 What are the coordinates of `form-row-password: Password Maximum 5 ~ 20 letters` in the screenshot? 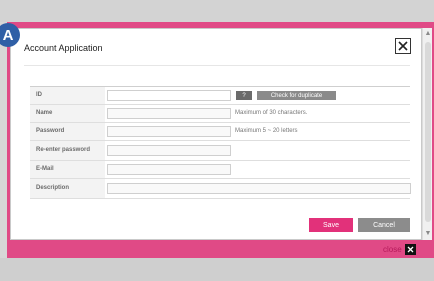 It's located at (220, 132).